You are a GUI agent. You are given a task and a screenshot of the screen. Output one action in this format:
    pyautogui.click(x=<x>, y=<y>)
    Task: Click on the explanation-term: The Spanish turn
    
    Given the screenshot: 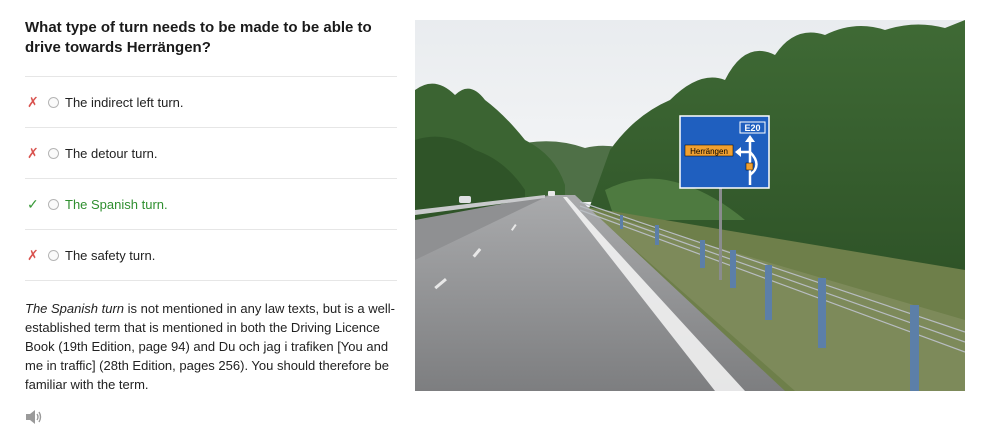 What is the action you would take?
    pyautogui.click(x=75, y=308)
    